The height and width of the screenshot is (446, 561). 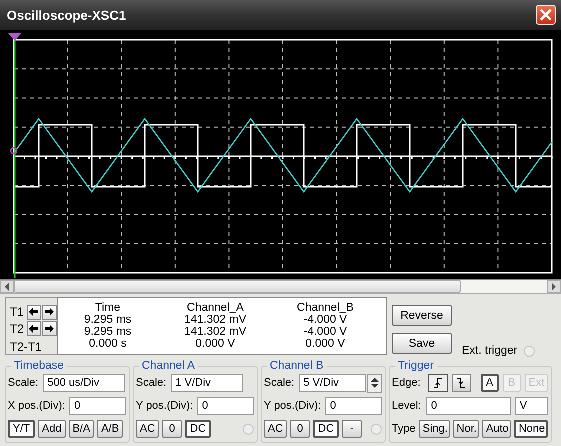 I want to click on close-button, so click(x=546, y=15).